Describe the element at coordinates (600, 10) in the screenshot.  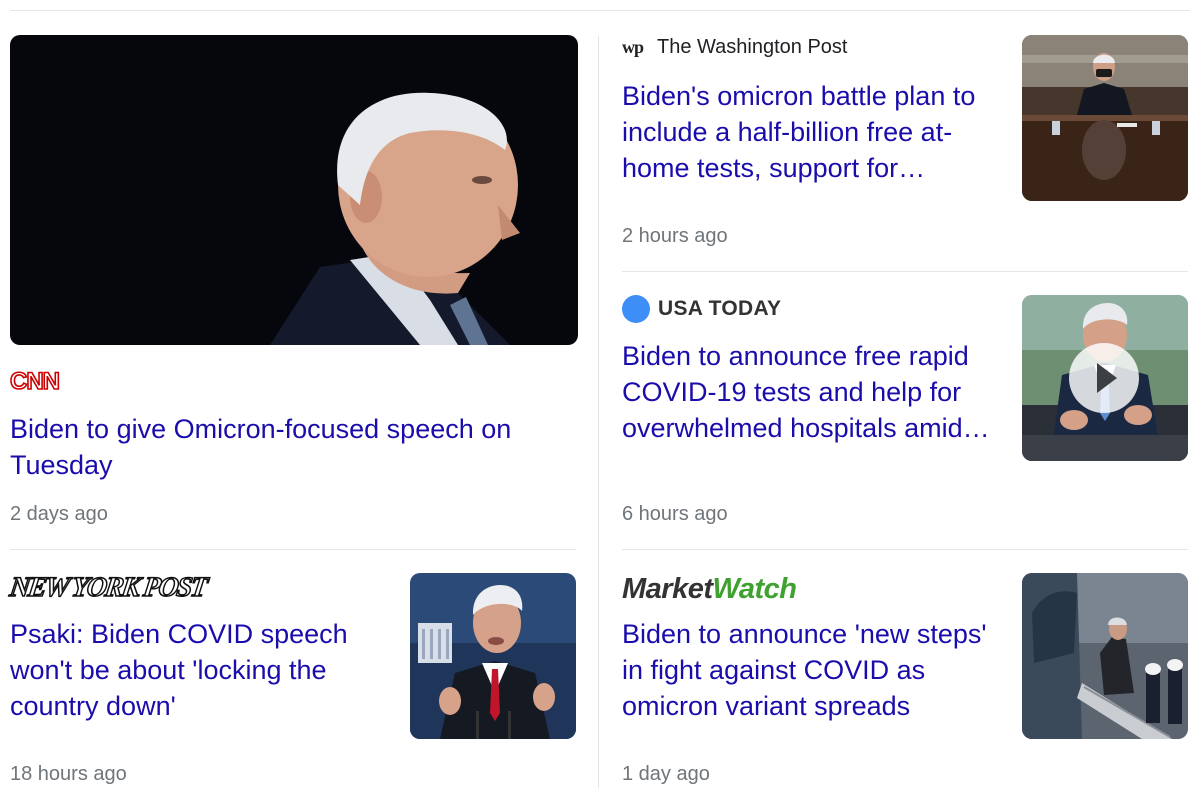
I see `top-divider` at that location.